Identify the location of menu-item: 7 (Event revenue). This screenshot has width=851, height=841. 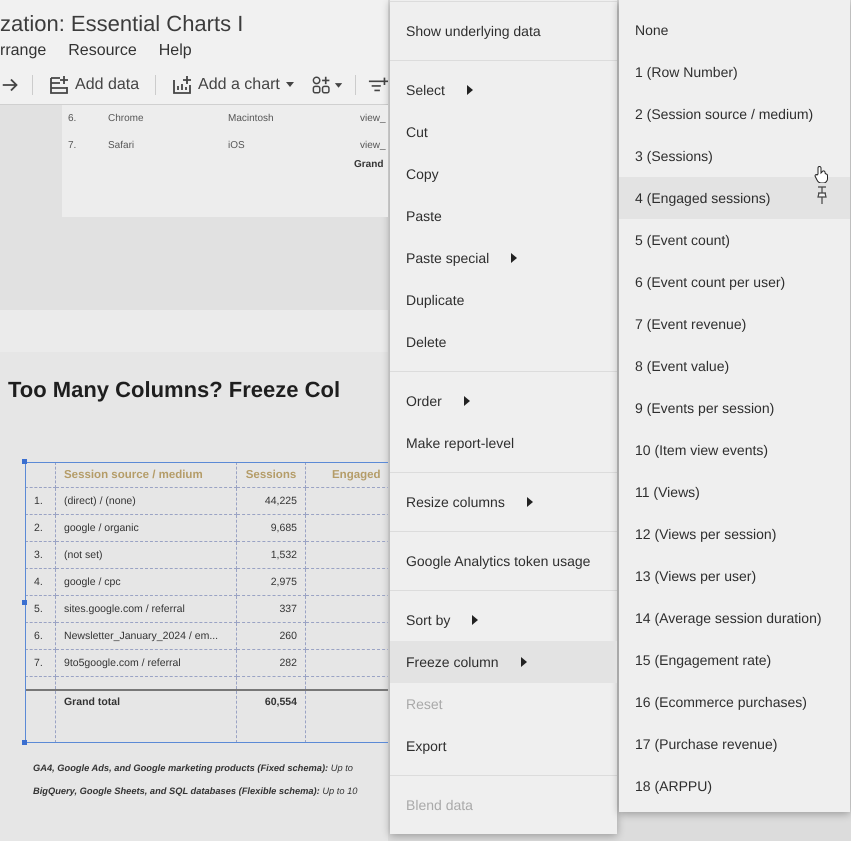
(734, 324).